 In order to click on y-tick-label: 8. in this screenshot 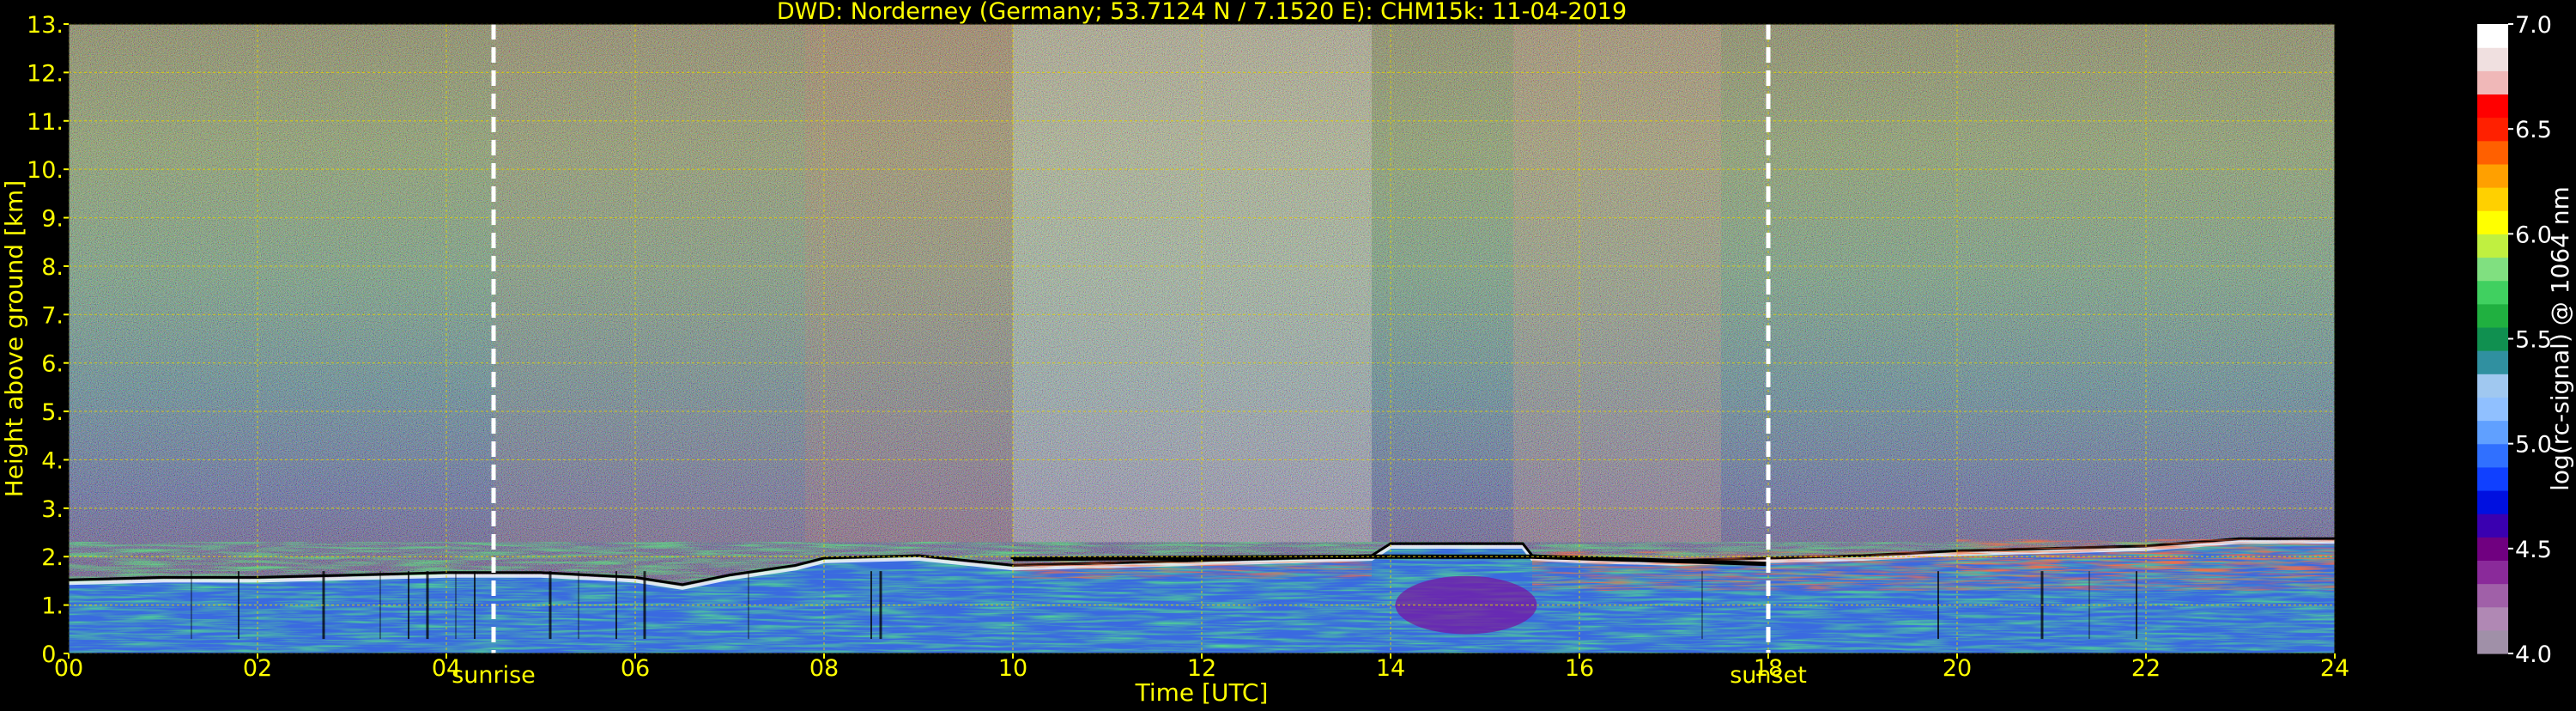, I will do `click(52, 268)`.